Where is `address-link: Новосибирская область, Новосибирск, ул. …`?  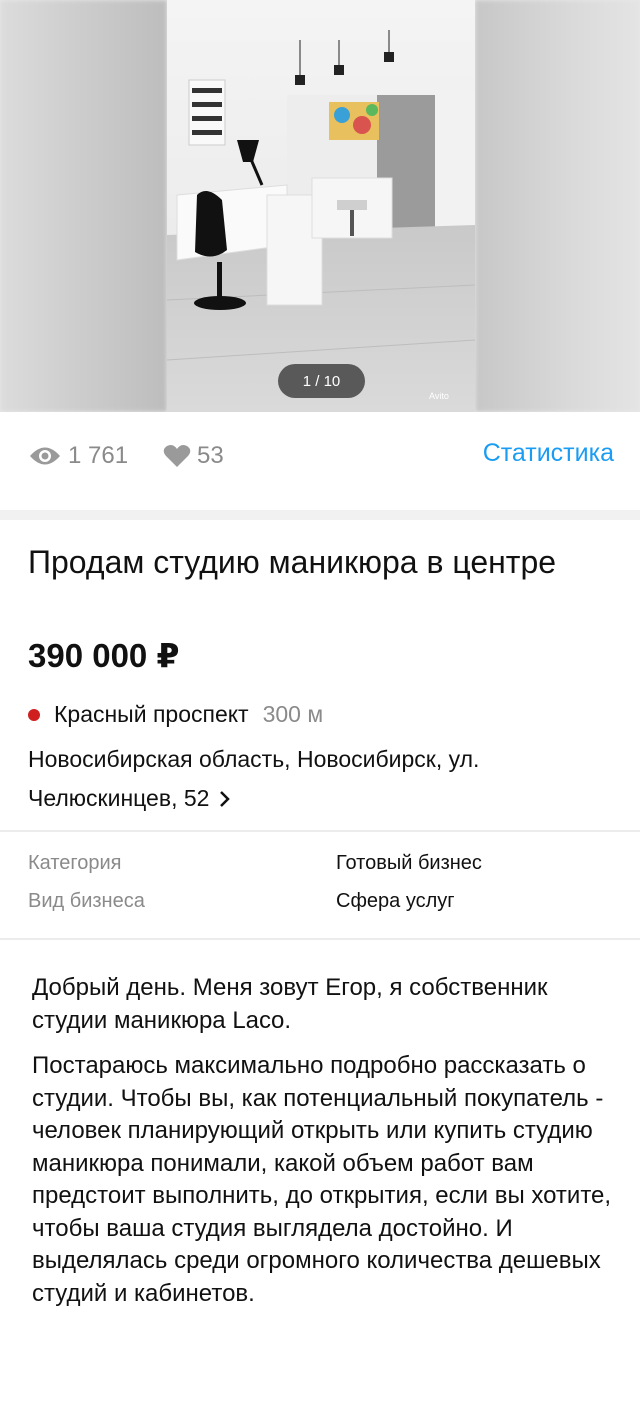
address-link: Новосибирская область, Новосибирск, ул. … is located at coordinates (313, 780).